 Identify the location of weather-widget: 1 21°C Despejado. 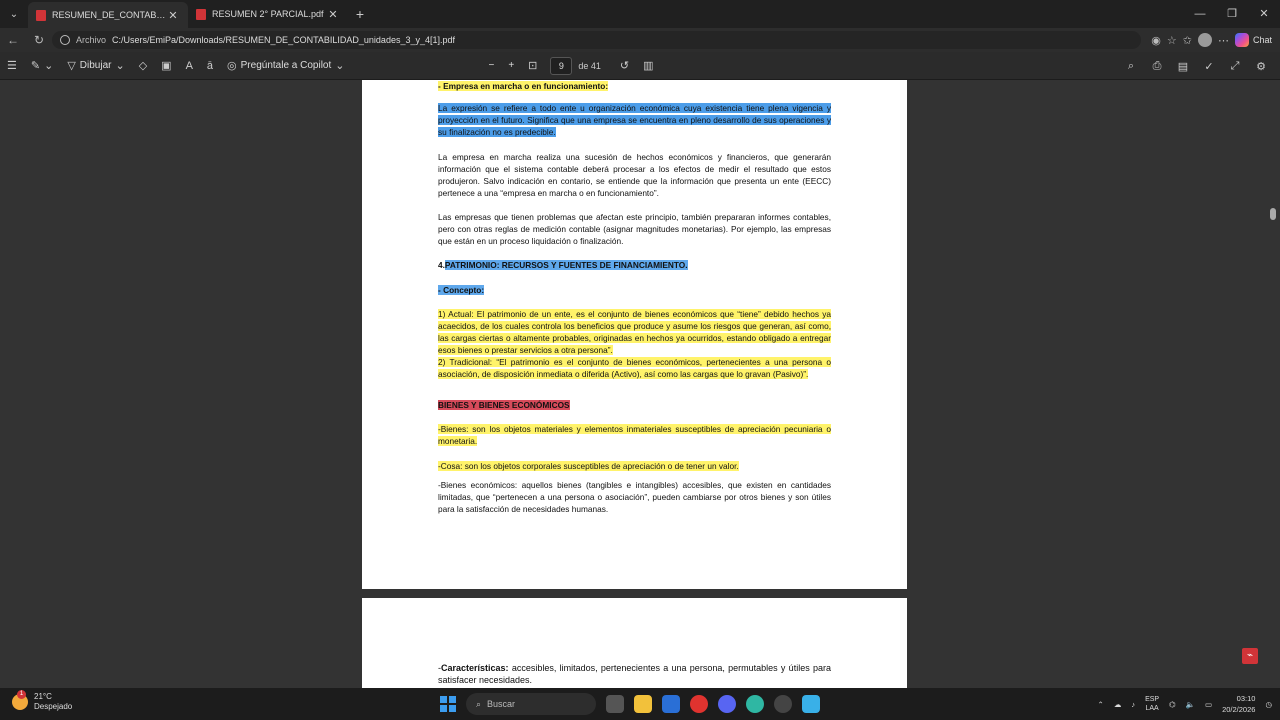
(42, 701).